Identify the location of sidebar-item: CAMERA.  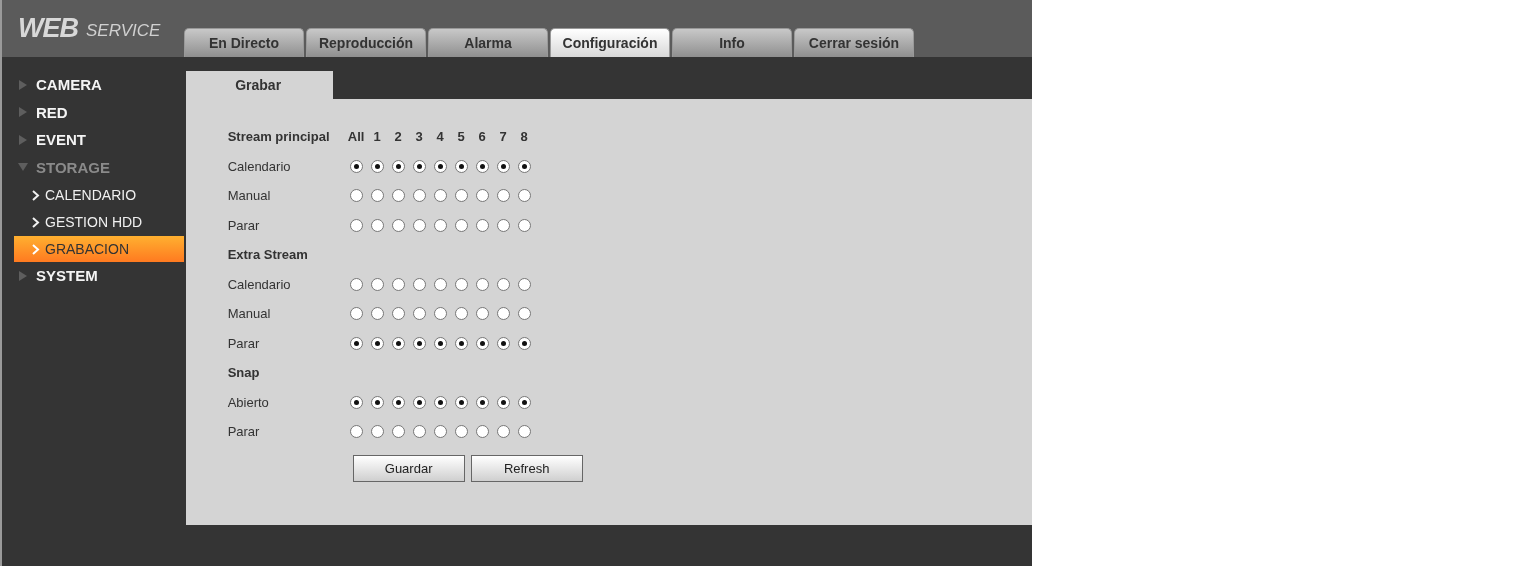
(93, 85).